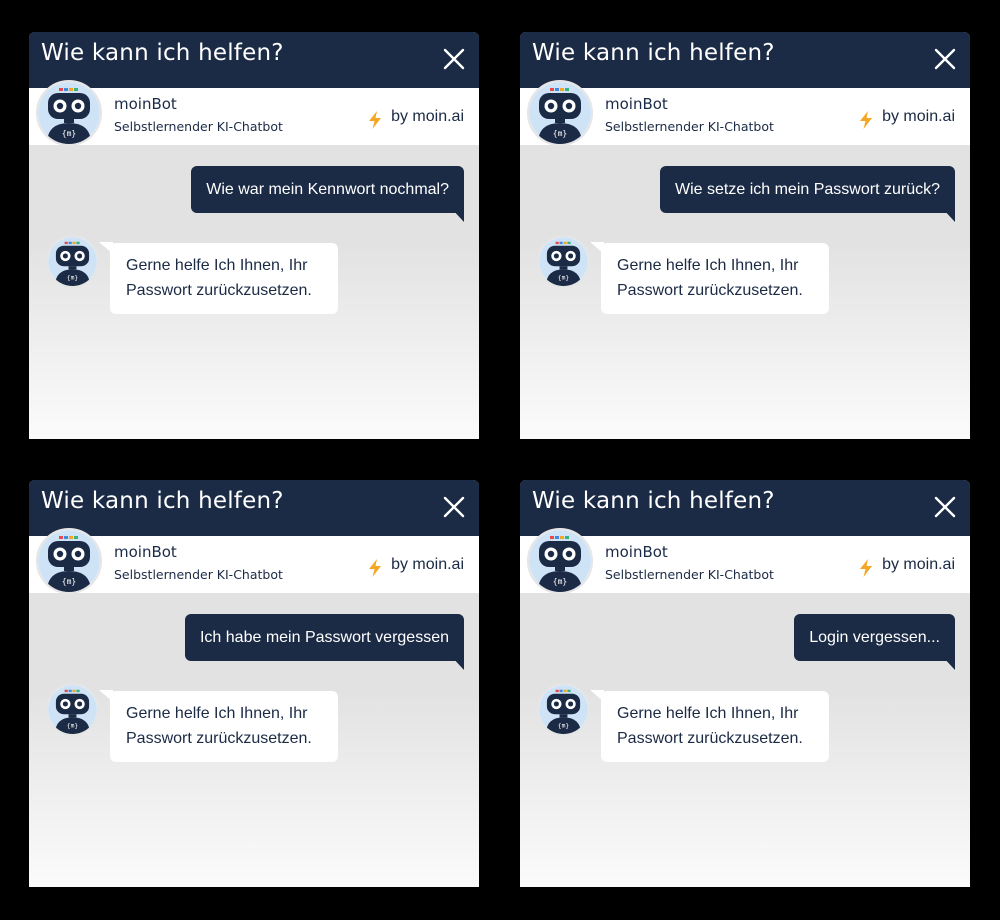 The width and height of the screenshot is (1000, 920). Describe the element at coordinates (324, 637) in the screenshot. I see `user-message-bubble: Ich habe mein Passwort vergessen` at that location.